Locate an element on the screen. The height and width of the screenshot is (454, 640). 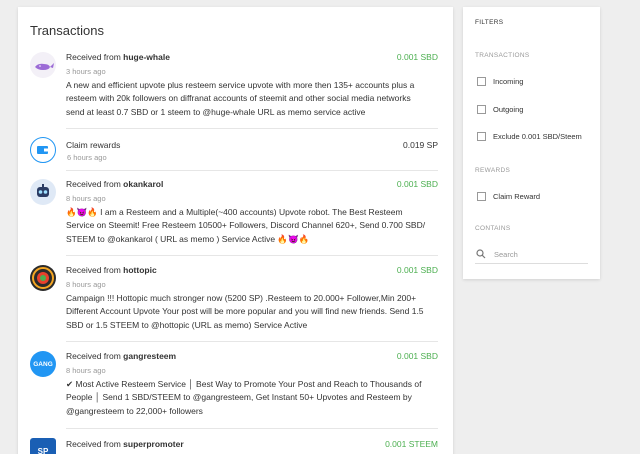
transaction-user: gangresteem is located at coordinates (149, 356).